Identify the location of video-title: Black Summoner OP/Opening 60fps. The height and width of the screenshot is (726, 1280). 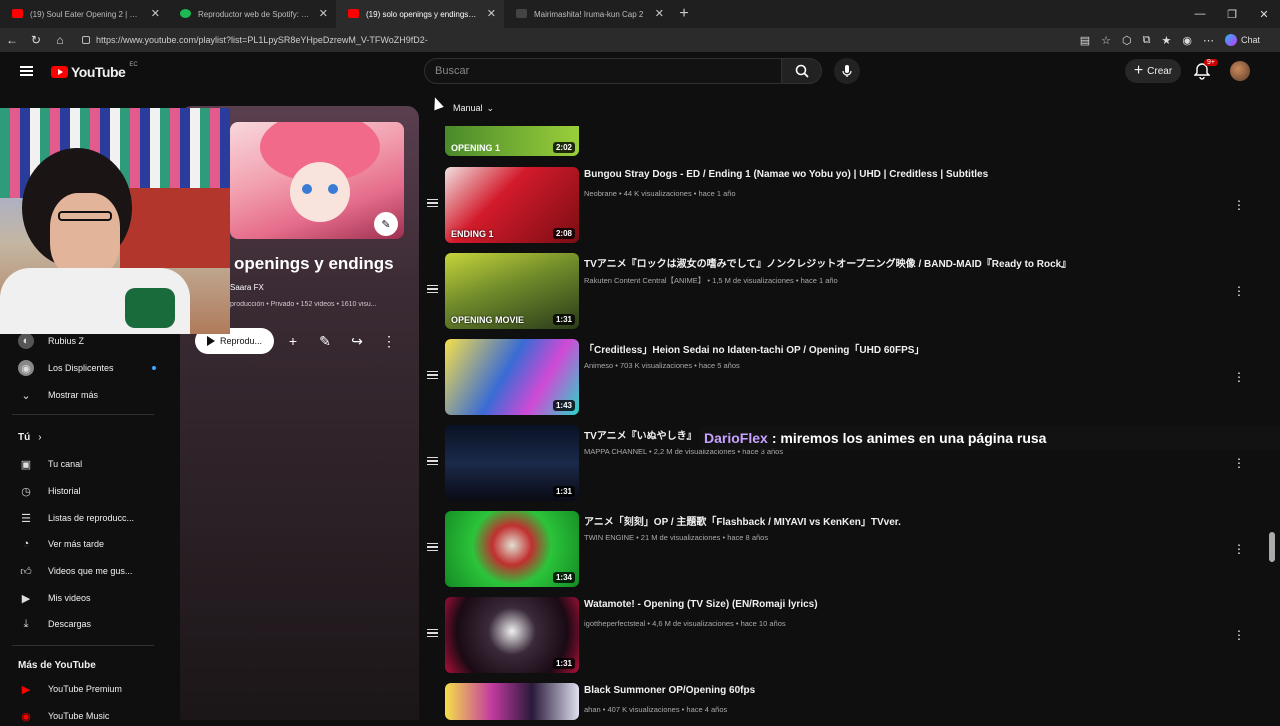
(904, 690).